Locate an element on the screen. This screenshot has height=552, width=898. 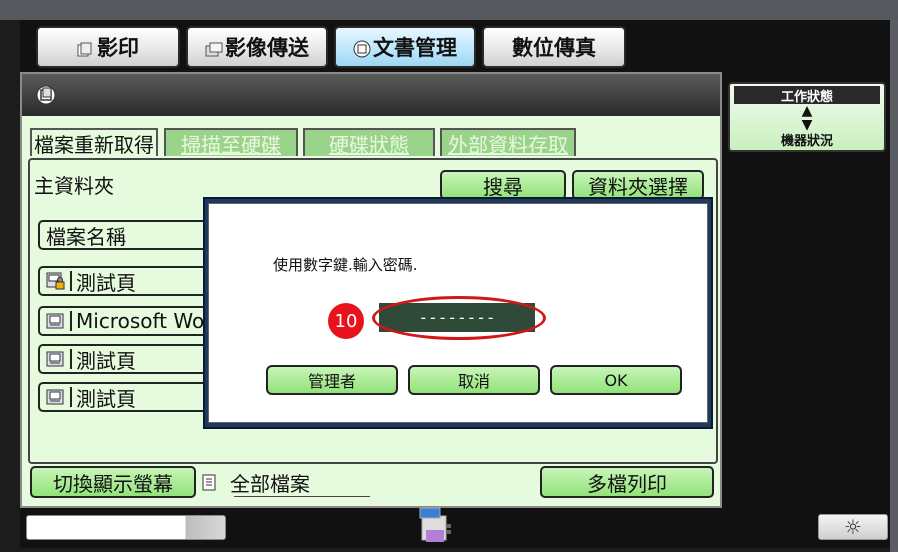
tab-copy: 影印 is located at coordinates (108, 47).